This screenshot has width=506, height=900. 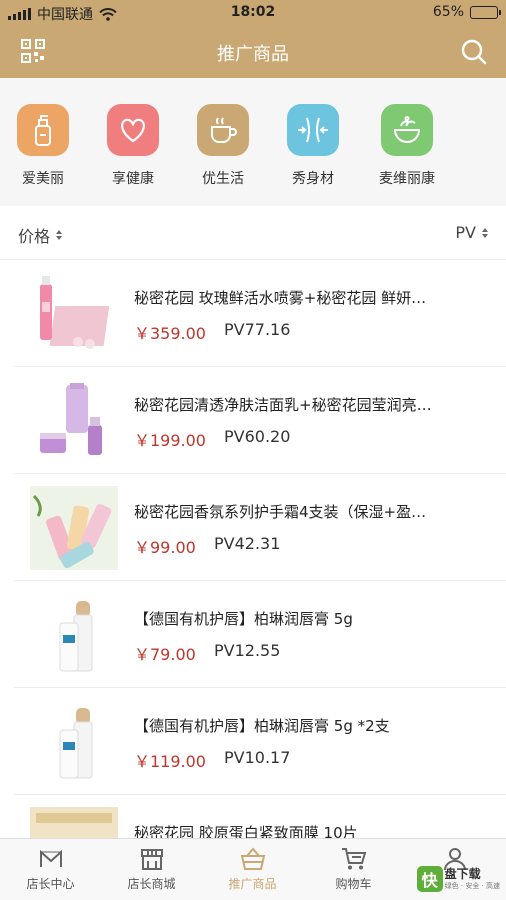 What do you see at coordinates (429, 879) in the screenshot?
I see `watermark-mark: 快` at bounding box center [429, 879].